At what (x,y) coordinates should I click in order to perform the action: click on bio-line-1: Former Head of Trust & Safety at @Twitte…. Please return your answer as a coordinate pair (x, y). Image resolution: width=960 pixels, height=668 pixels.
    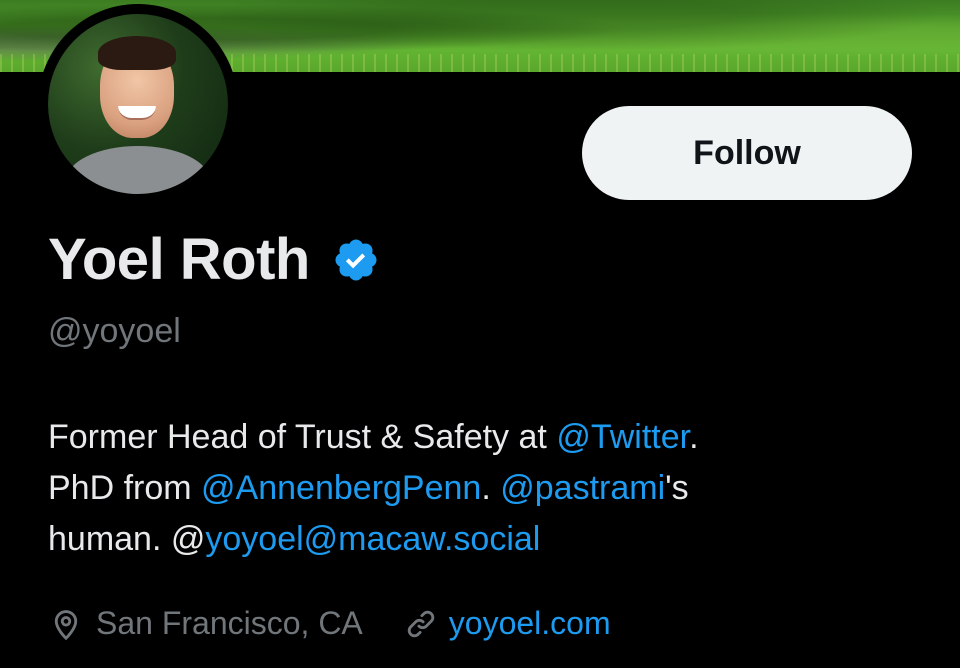
    Looking at the image, I should click on (488, 437).